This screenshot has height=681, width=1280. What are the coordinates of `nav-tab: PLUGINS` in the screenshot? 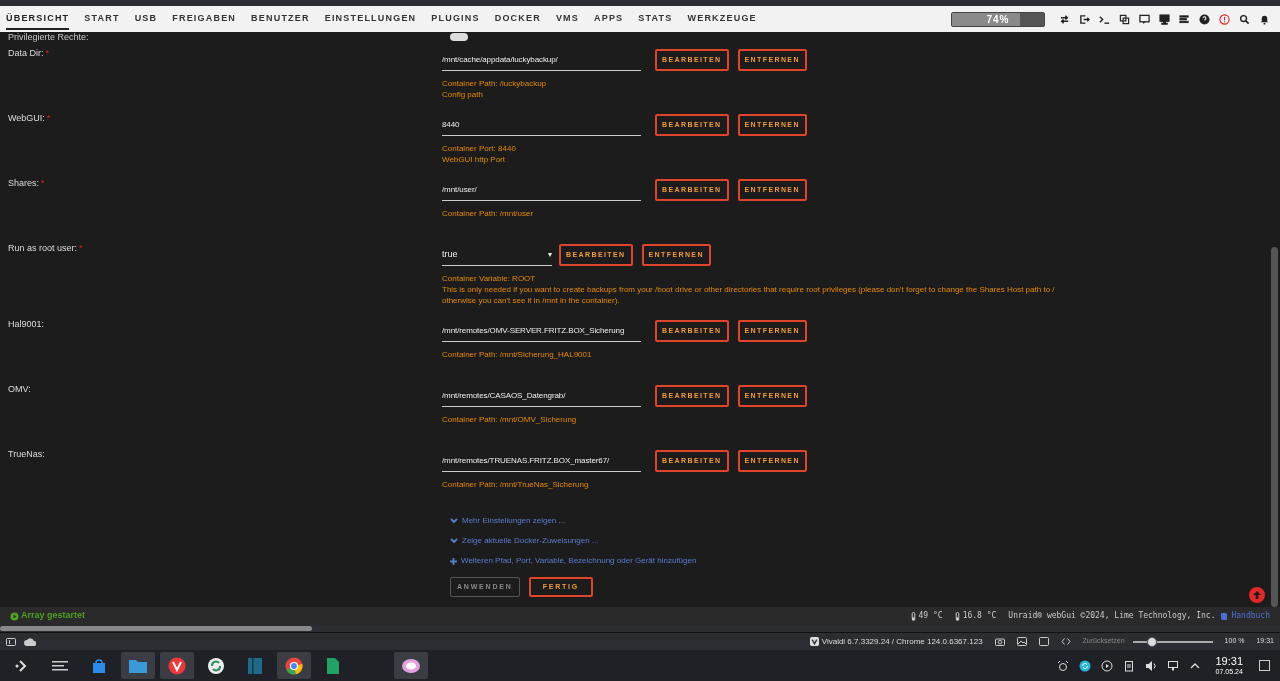 It's located at (455, 19).